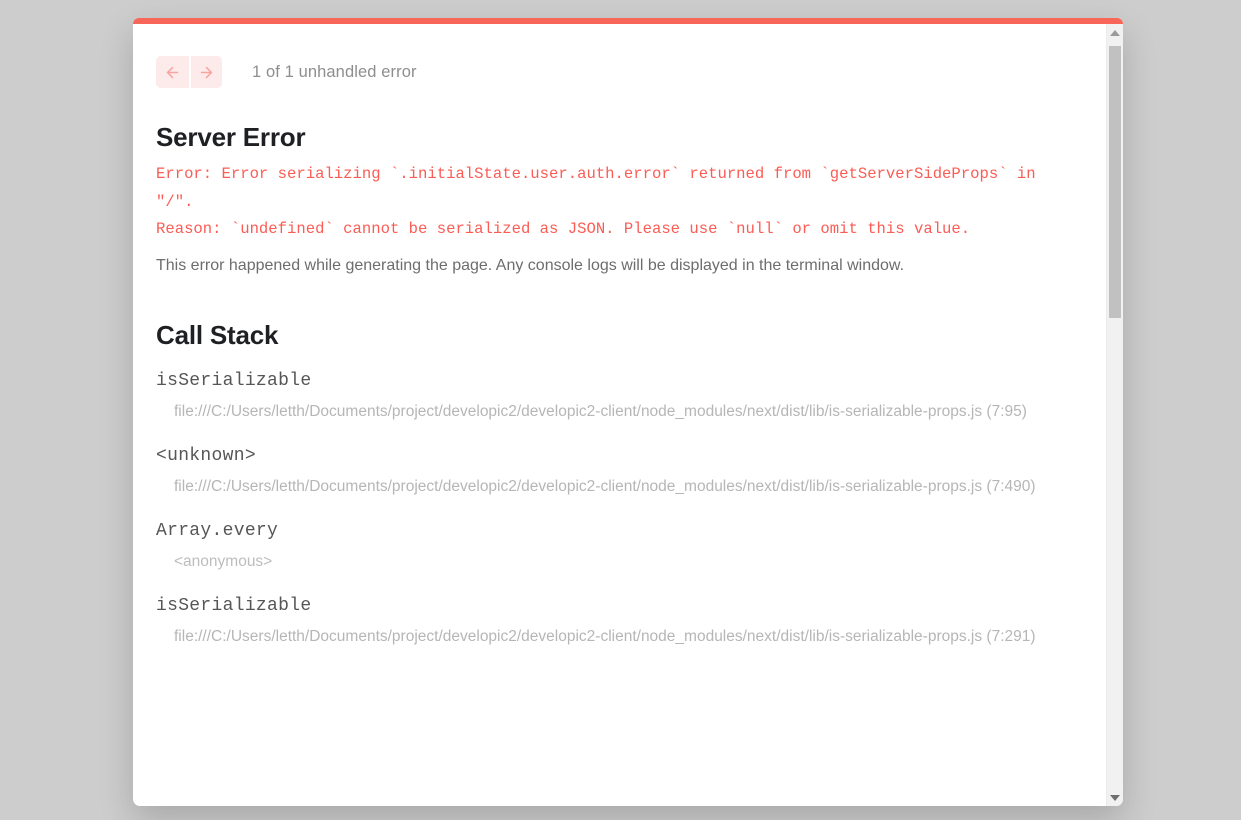 The height and width of the screenshot is (820, 1241). I want to click on stack-frame-function: Array.every, so click(217, 530).